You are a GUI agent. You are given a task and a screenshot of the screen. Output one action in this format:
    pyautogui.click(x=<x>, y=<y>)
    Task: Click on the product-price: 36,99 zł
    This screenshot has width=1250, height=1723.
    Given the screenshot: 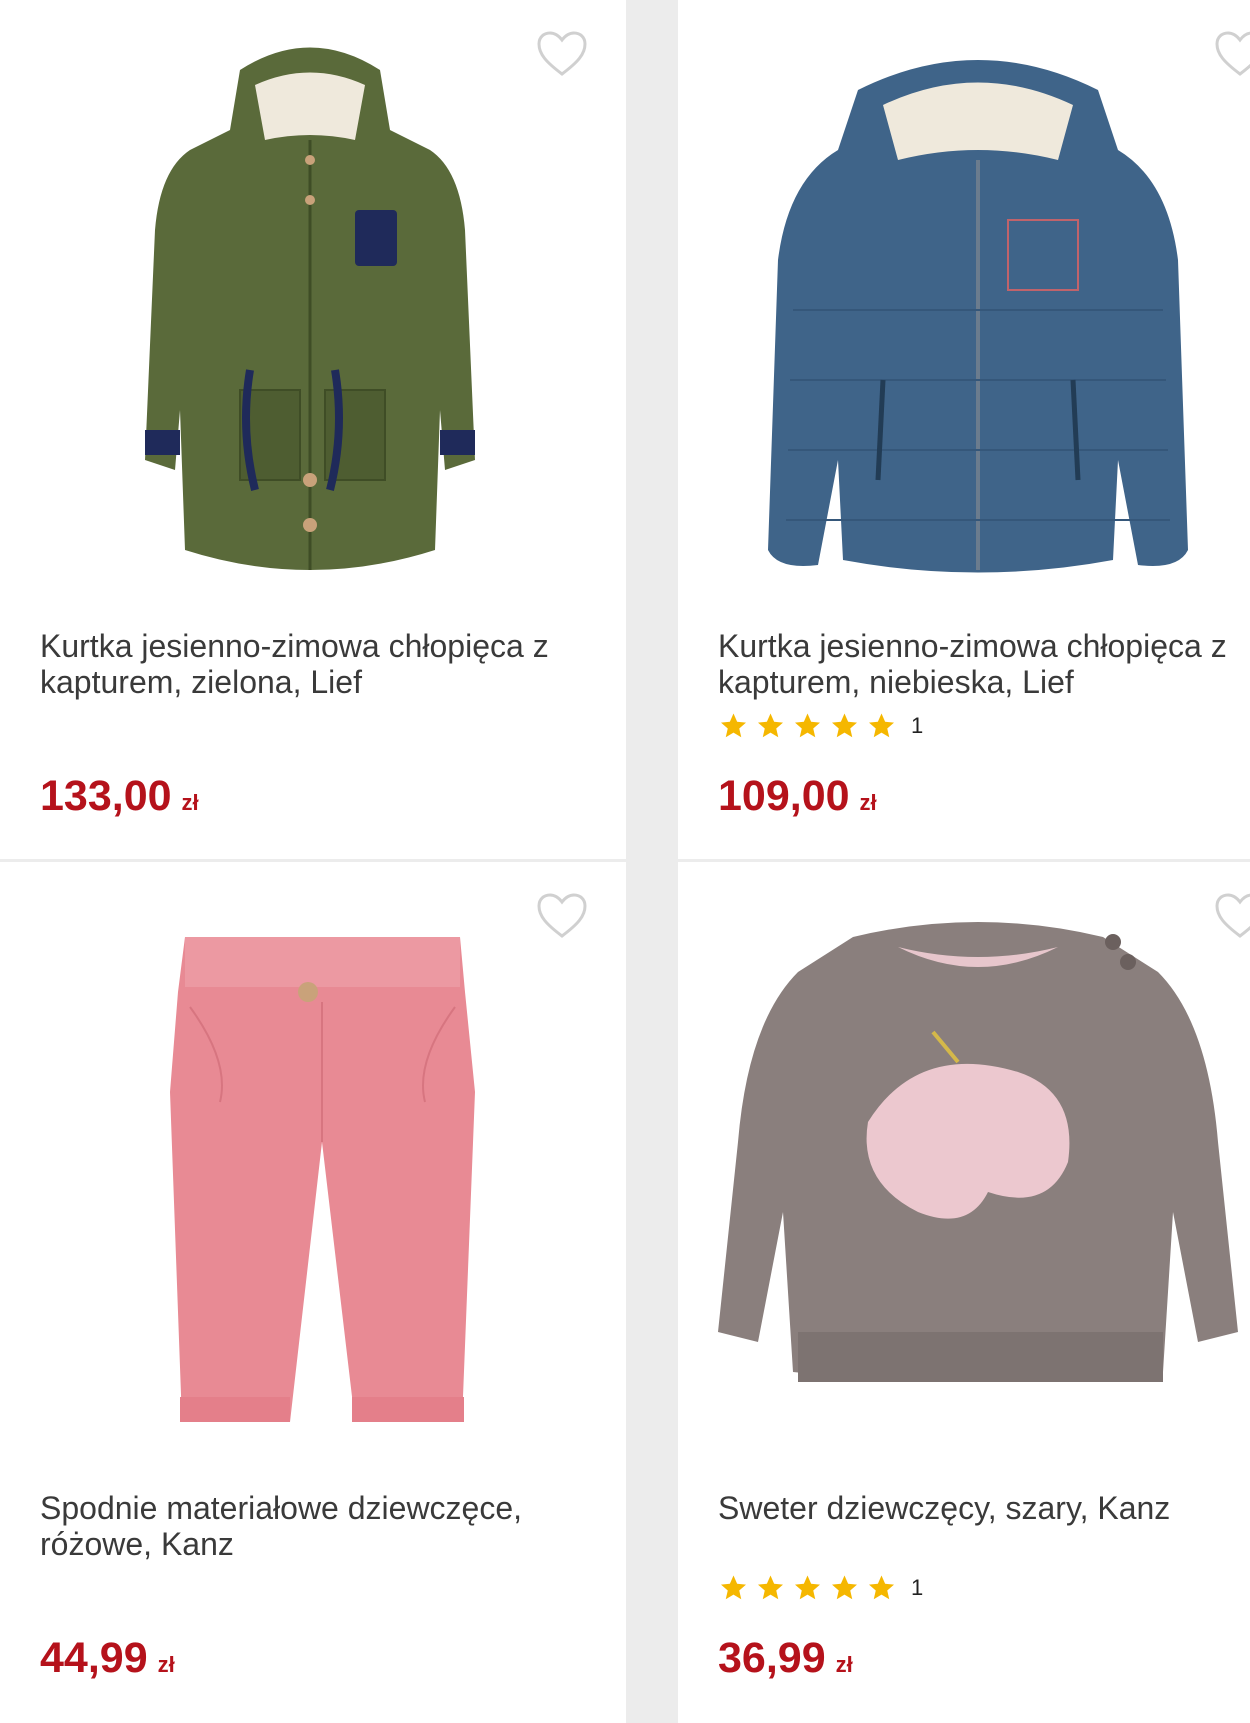 What is the action you would take?
    pyautogui.click(x=785, y=1658)
    